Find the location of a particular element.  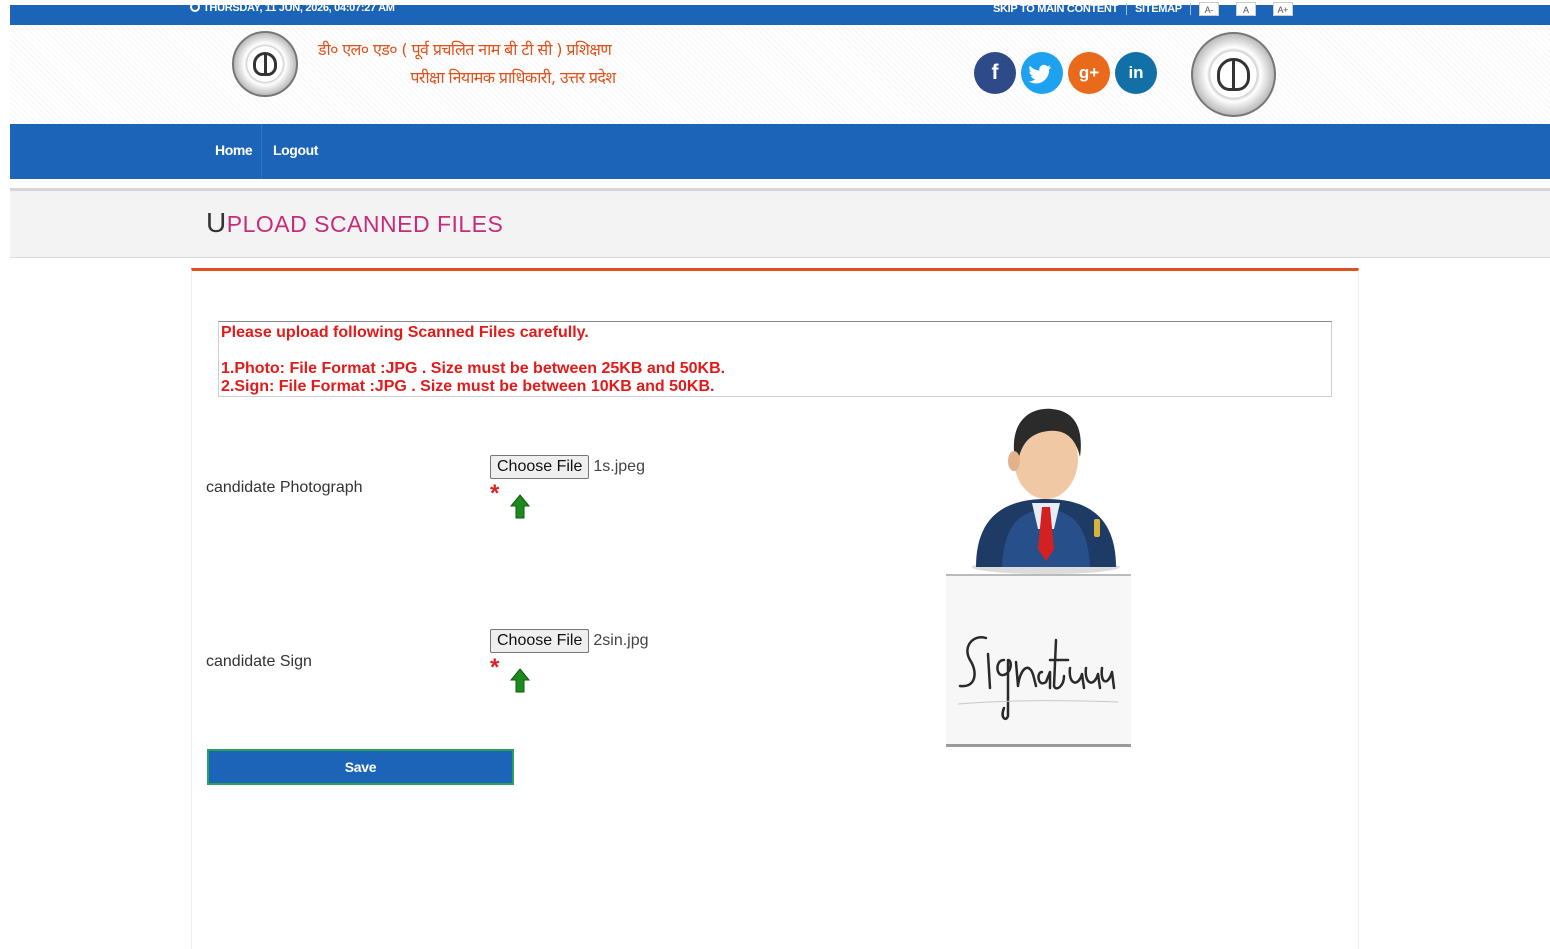

photo-file-input: Choose File 1s.jpeg is located at coordinates (567, 467).